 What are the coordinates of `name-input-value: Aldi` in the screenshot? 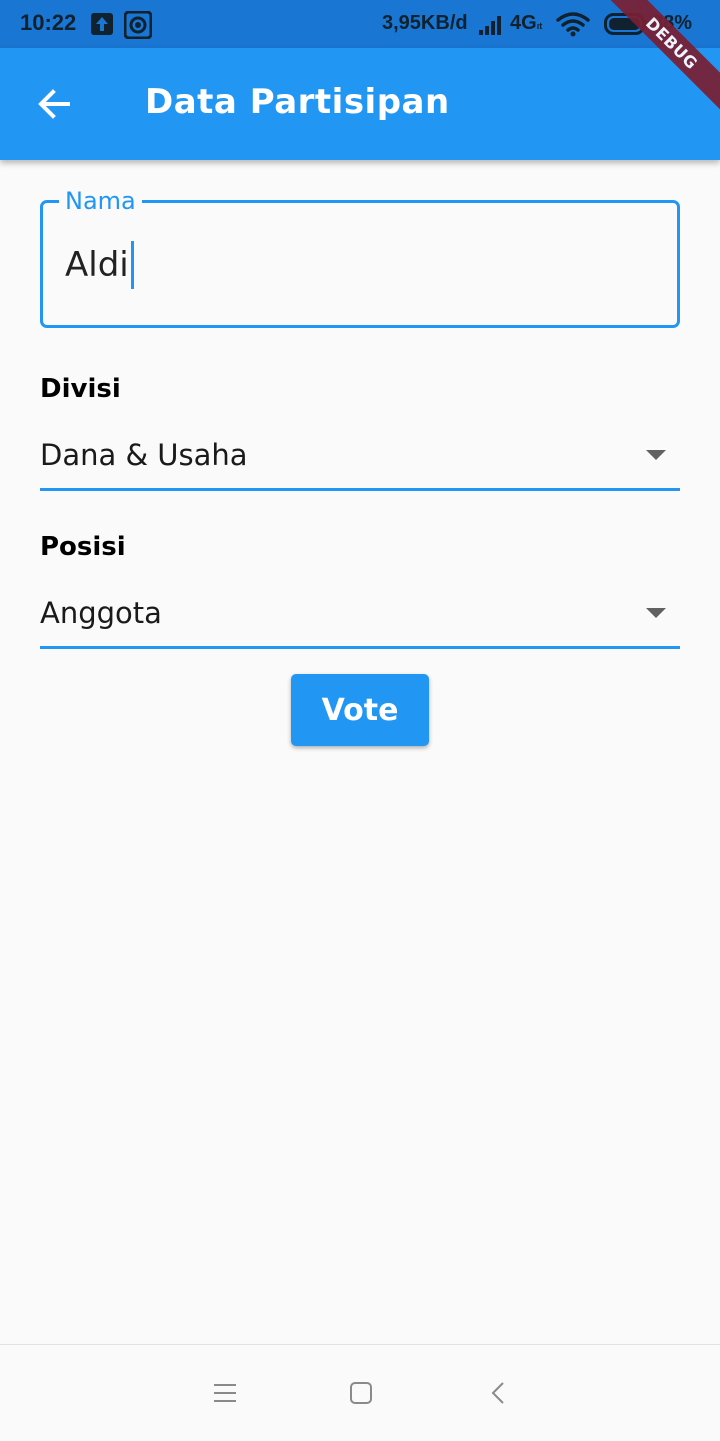 It's located at (97, 265).